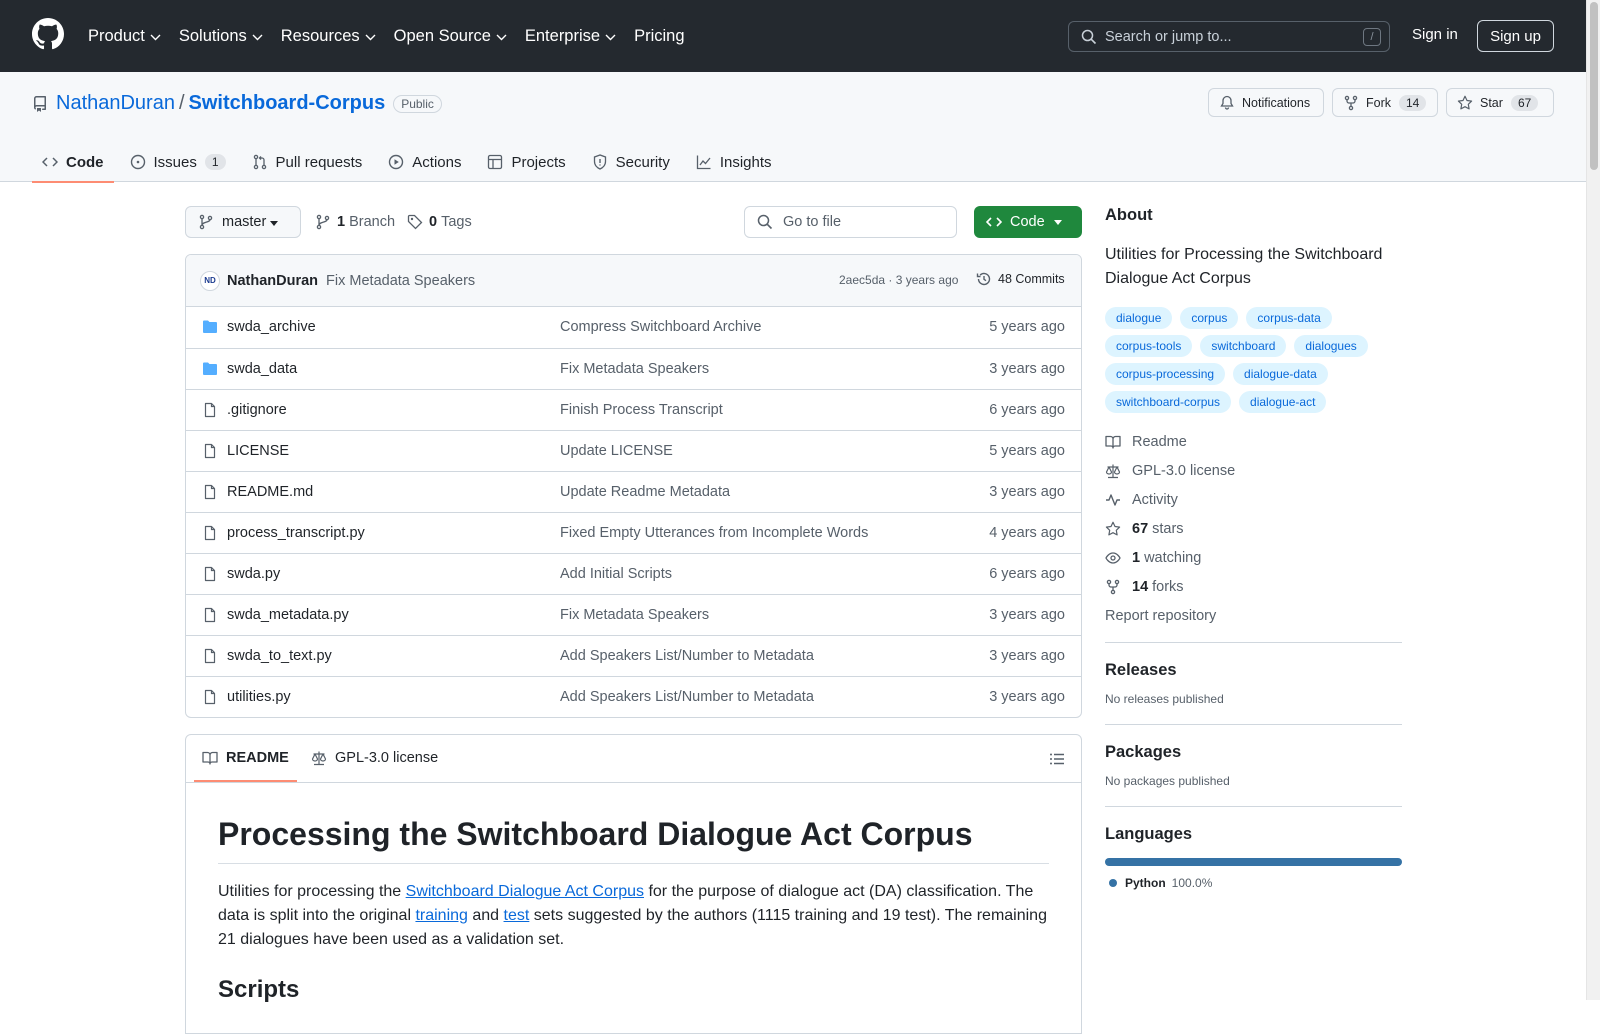 The height and width of the screenshot is (1034, 1600). Describe the element at coordinates (1253, 615) in the screenshot. I see `report-repository-link: Report repository` at that location.